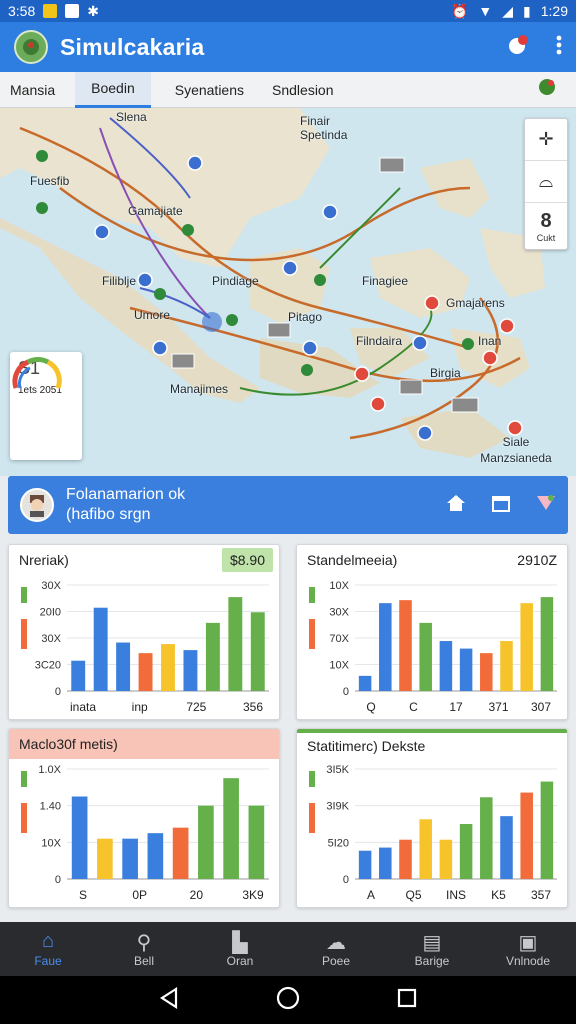  I want to click on list-icon: ▤, so click(432, 943).